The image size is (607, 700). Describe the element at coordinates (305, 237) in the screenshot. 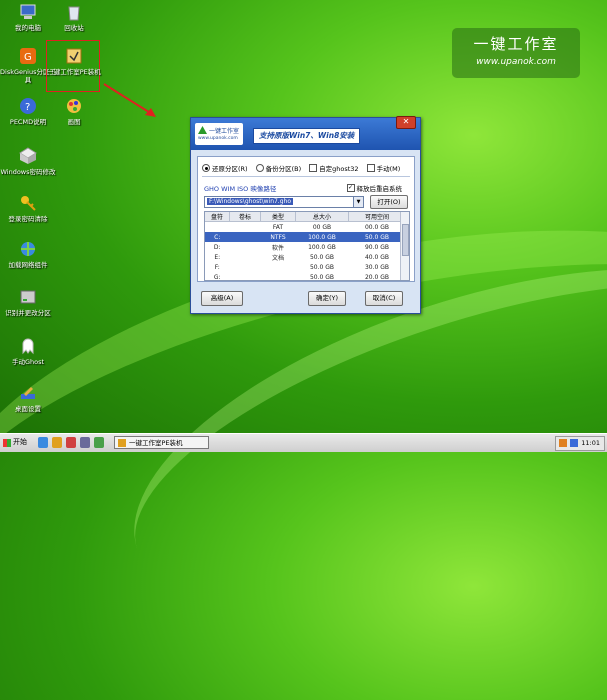

I see `table-row-selected: C: NTFS 100.0 GB 50.0 GB` at that location.